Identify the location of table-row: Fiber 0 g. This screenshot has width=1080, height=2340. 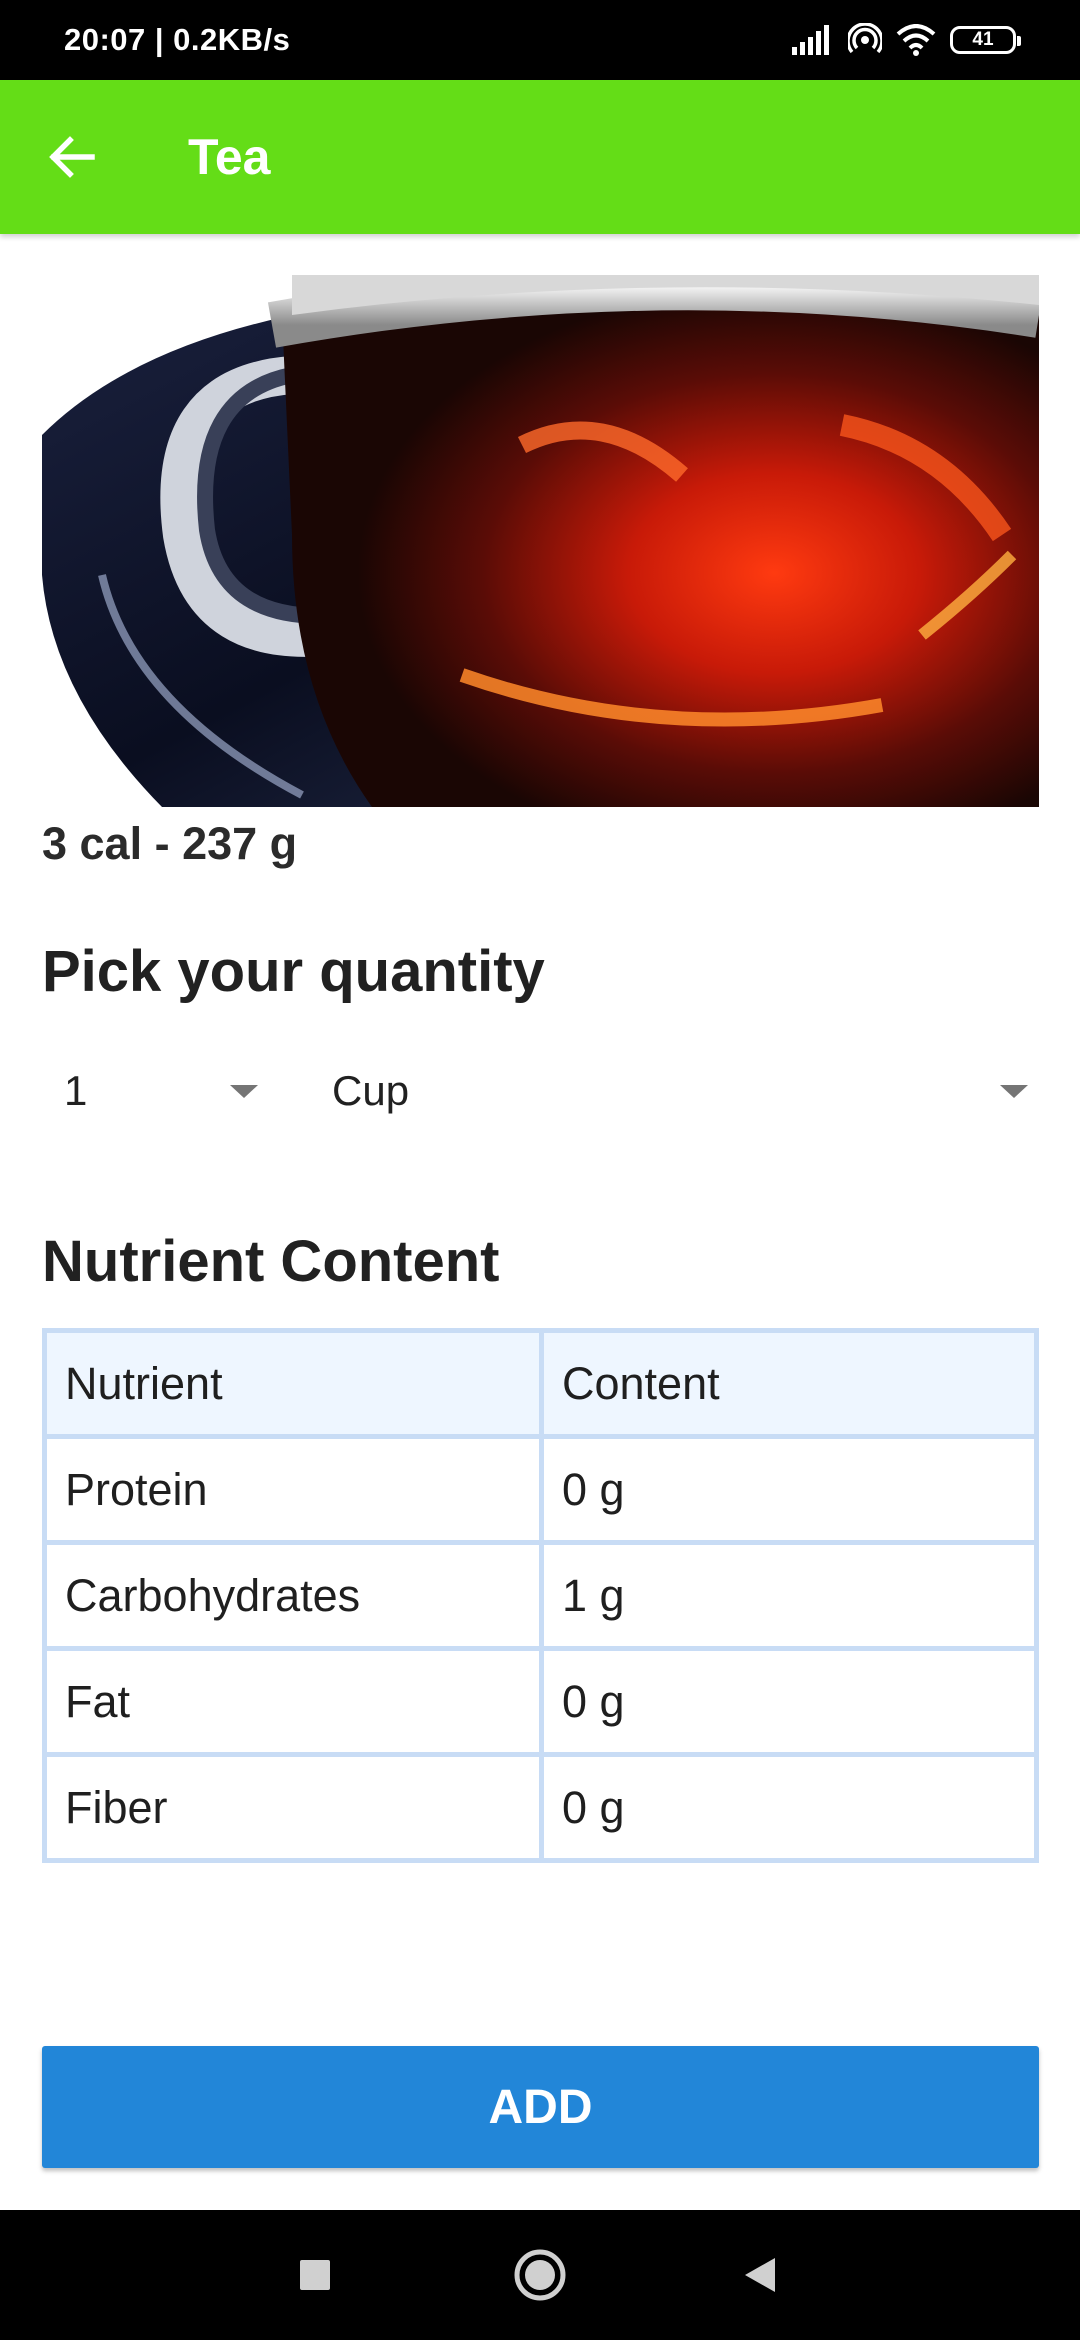
(540, 1807).